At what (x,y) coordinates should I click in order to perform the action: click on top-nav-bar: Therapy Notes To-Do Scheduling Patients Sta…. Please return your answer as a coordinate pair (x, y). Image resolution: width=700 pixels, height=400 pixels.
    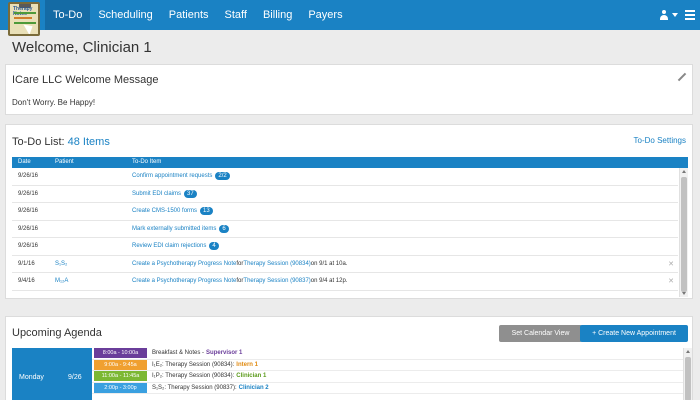
    Looking at the image, I should click on (350, 18).